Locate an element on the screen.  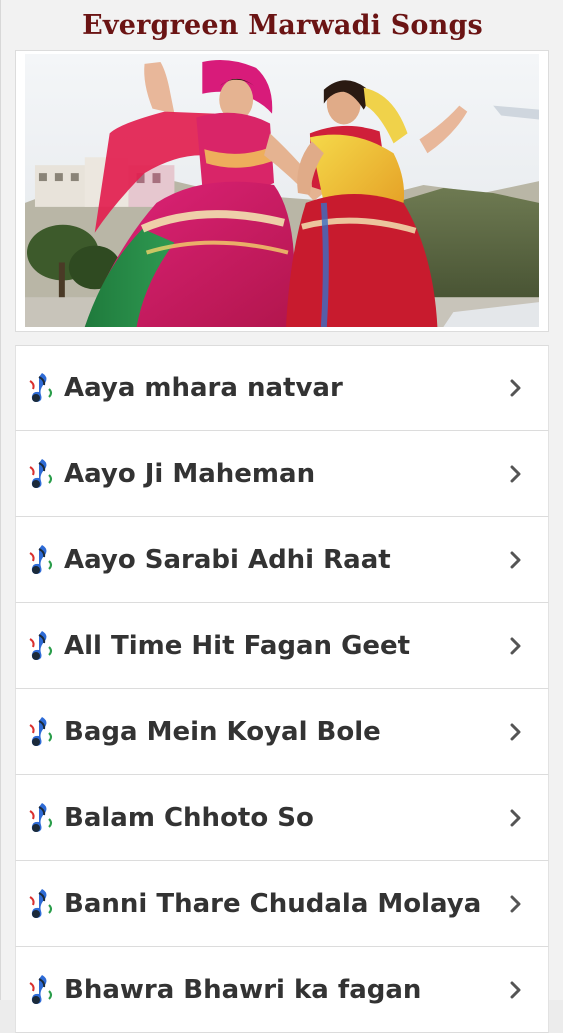
list-item: Aaya mhara natvar is located at coordinates (282, 388).